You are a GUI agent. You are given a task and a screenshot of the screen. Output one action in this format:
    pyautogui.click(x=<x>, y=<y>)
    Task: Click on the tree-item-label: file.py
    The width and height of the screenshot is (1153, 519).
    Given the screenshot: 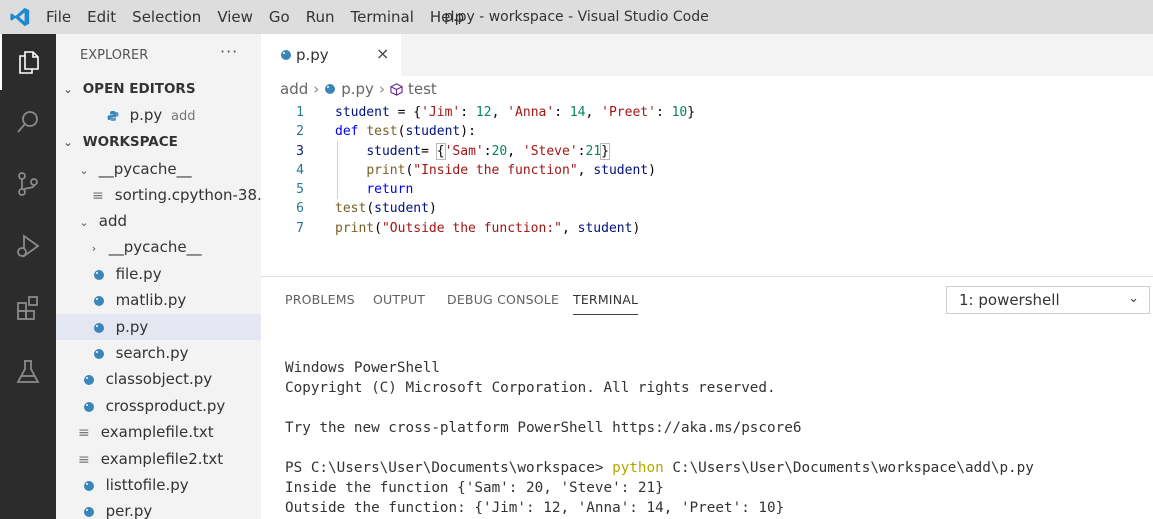 What is the action you would take?
    pyautogui.click(x=138, y=274)
    